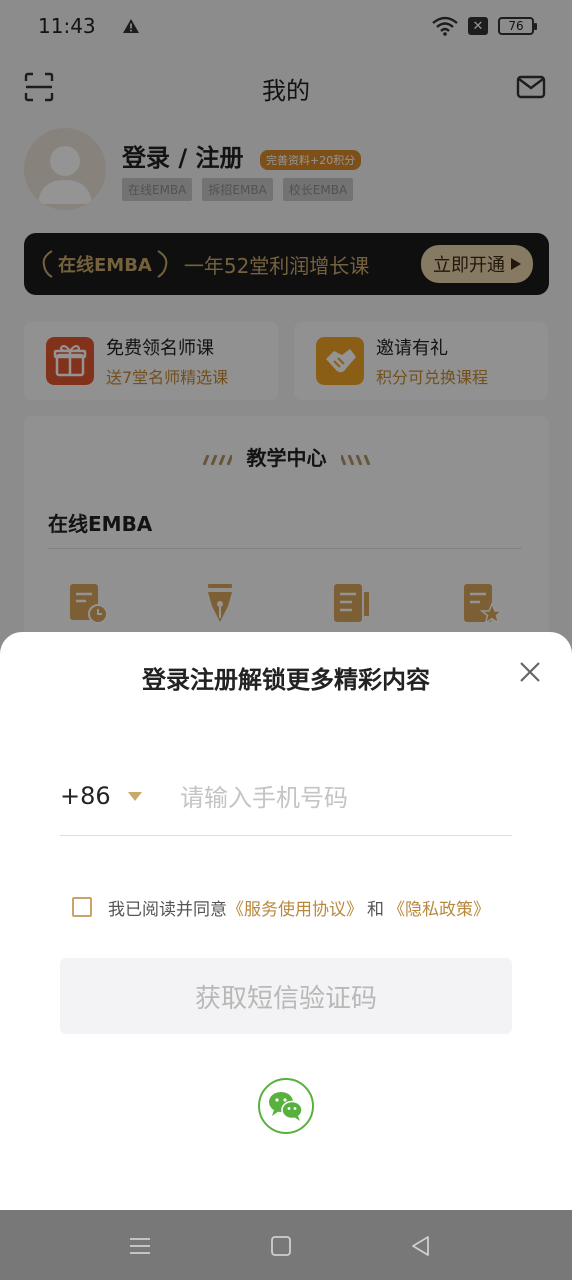 The image size is (572, 1280). I want to click on chevron-down-icon, so click(135, 796).